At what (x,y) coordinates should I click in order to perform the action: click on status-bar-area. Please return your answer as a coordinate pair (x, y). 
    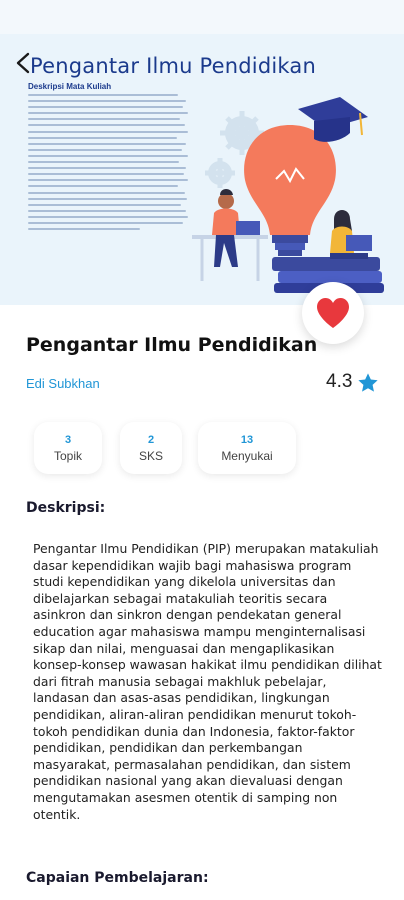
    Looking at the image, I should click on (202, 17).